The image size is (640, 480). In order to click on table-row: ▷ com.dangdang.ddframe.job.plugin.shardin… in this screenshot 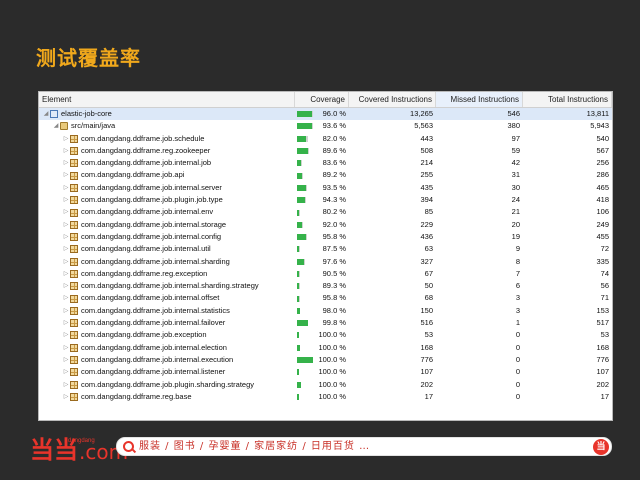, I will do `click(325, 385)`.